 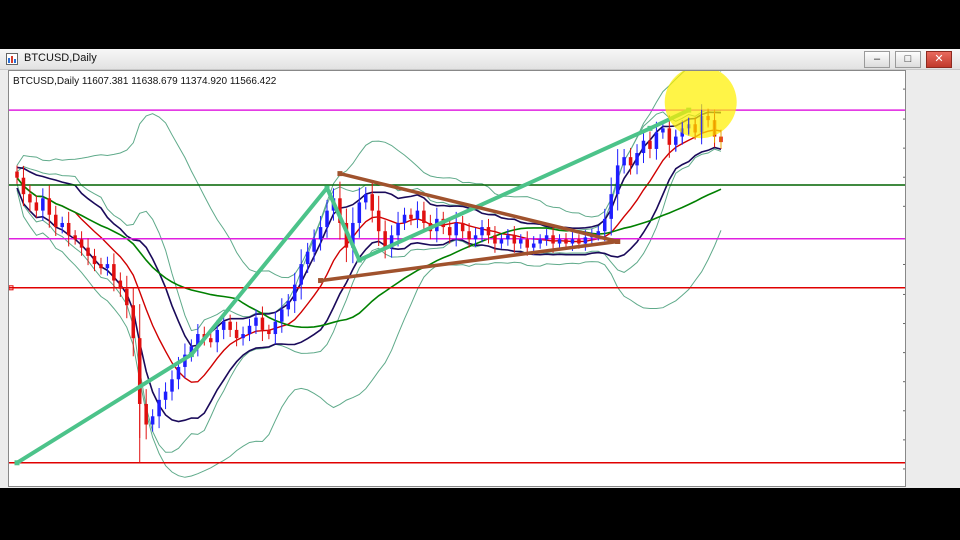 I want to click on close-button: ✕, so click(x=939, y=59).